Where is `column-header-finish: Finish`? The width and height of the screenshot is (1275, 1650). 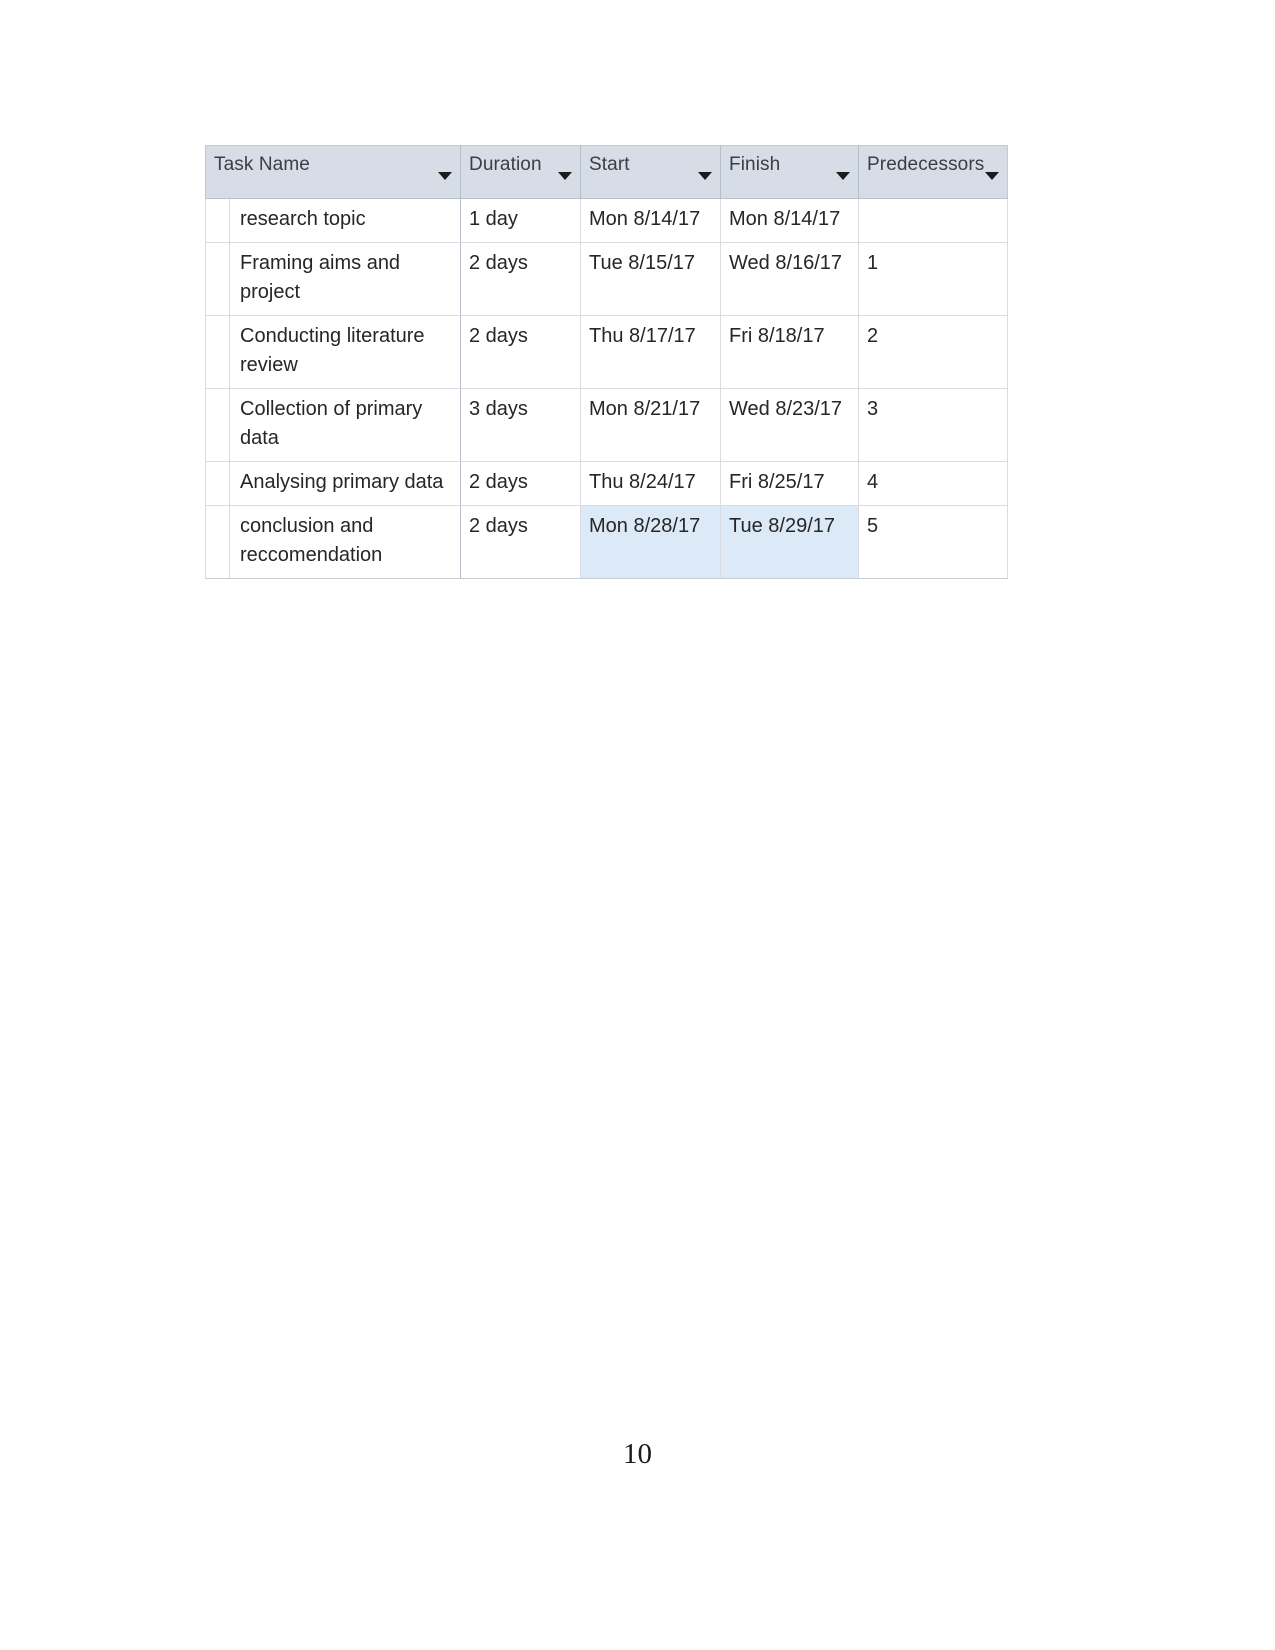
column-header-finish: Finish is located at coordinates (789, 172).